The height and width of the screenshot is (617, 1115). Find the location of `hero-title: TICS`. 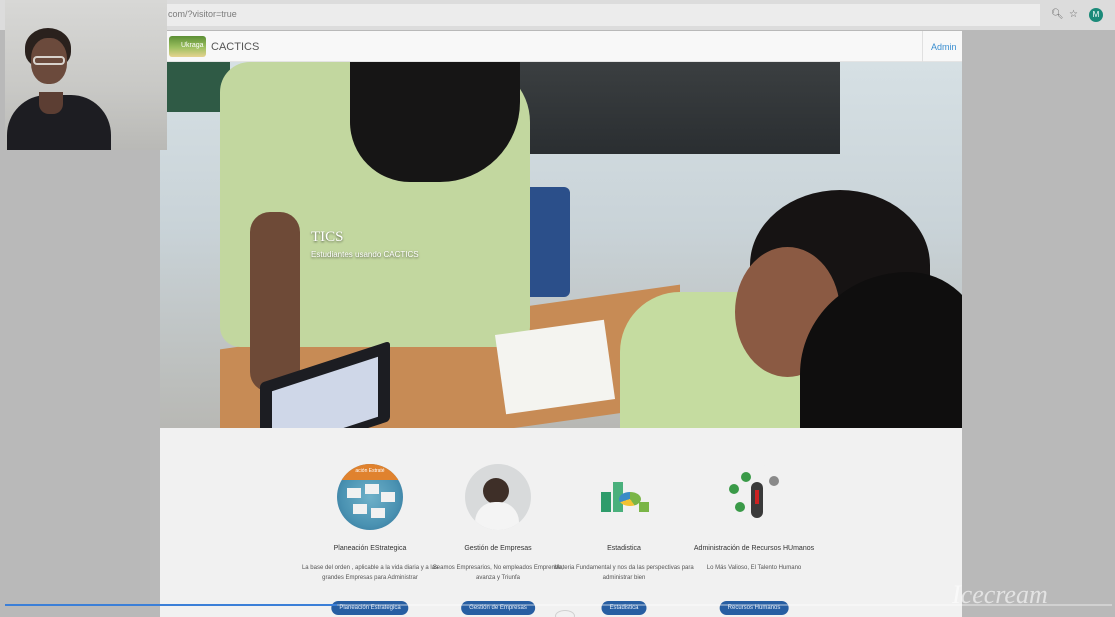

hero-title: TICS is located at coordinates (327, 237).